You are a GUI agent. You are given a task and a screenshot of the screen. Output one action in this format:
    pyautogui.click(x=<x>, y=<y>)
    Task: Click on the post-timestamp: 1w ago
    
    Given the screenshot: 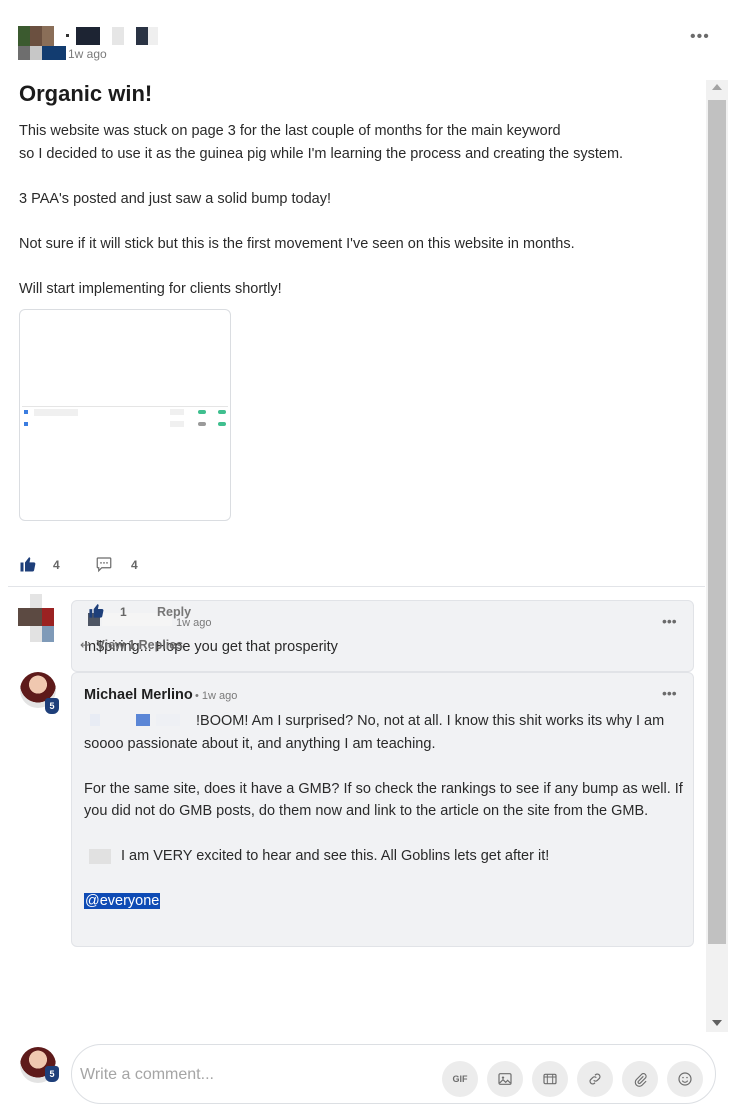 What is the action you would take?
    pyautogui.click(x=87, y=54)
    